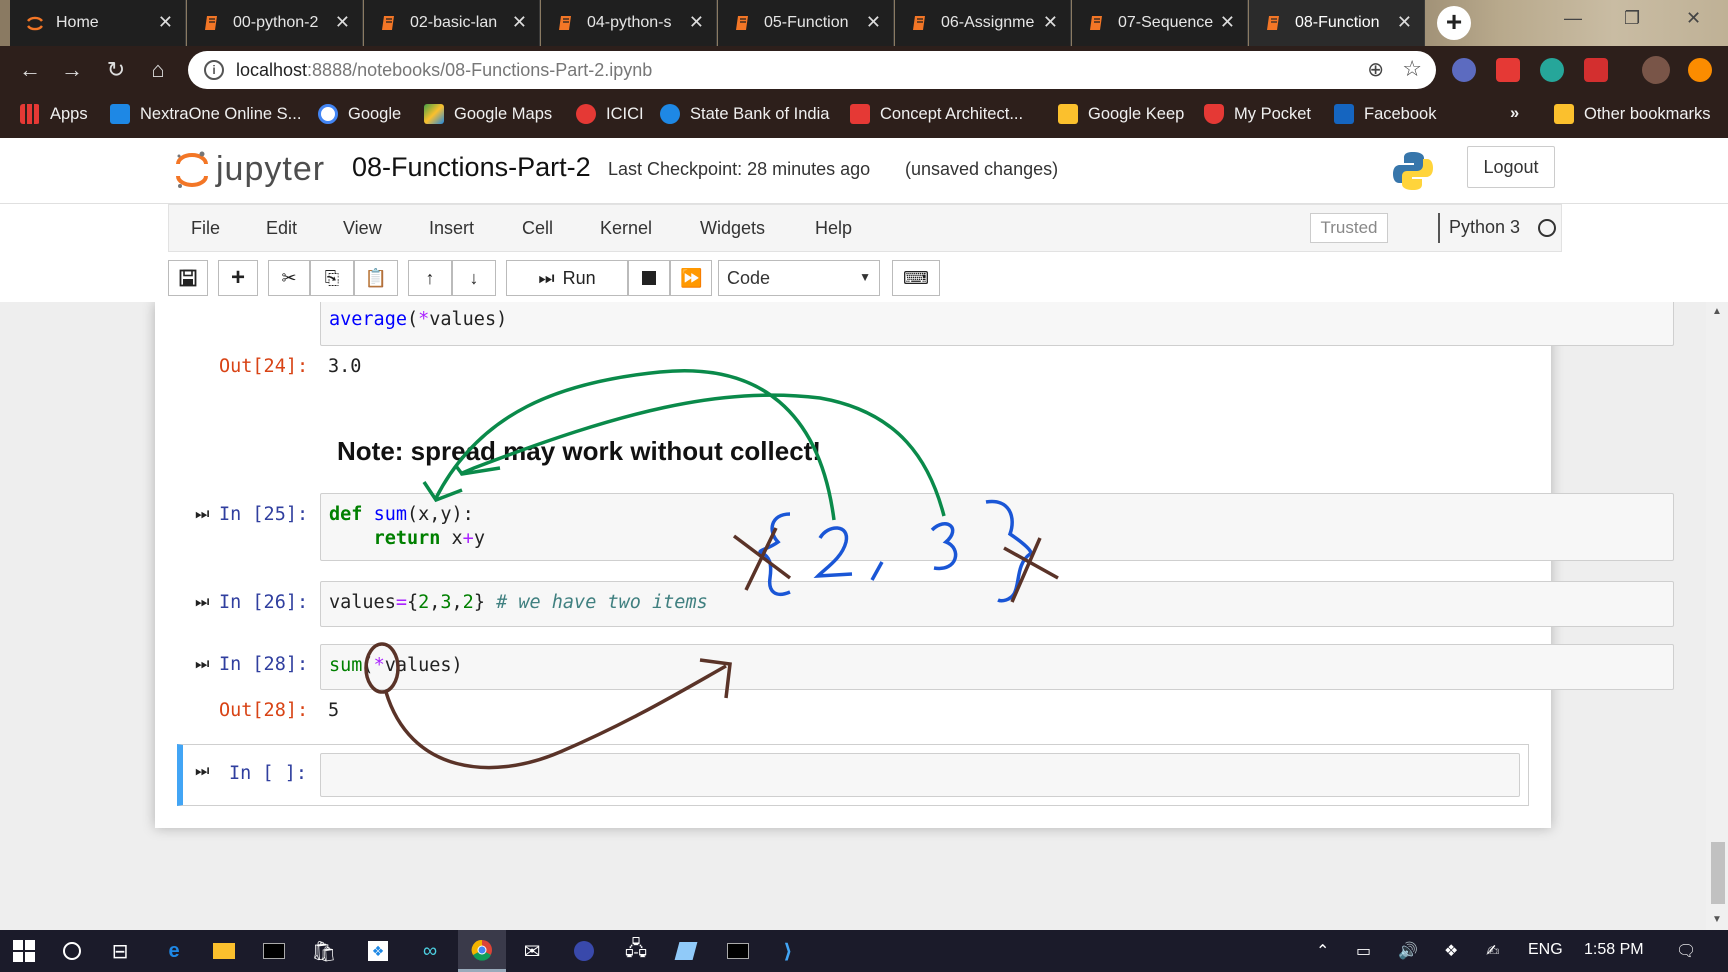 The width and height of the screenshot is (1728, 972). What do you see at coordinates (238, 278) in the screenshot?
I see `insert-cell-button: +` at bounding box center [238, 278].